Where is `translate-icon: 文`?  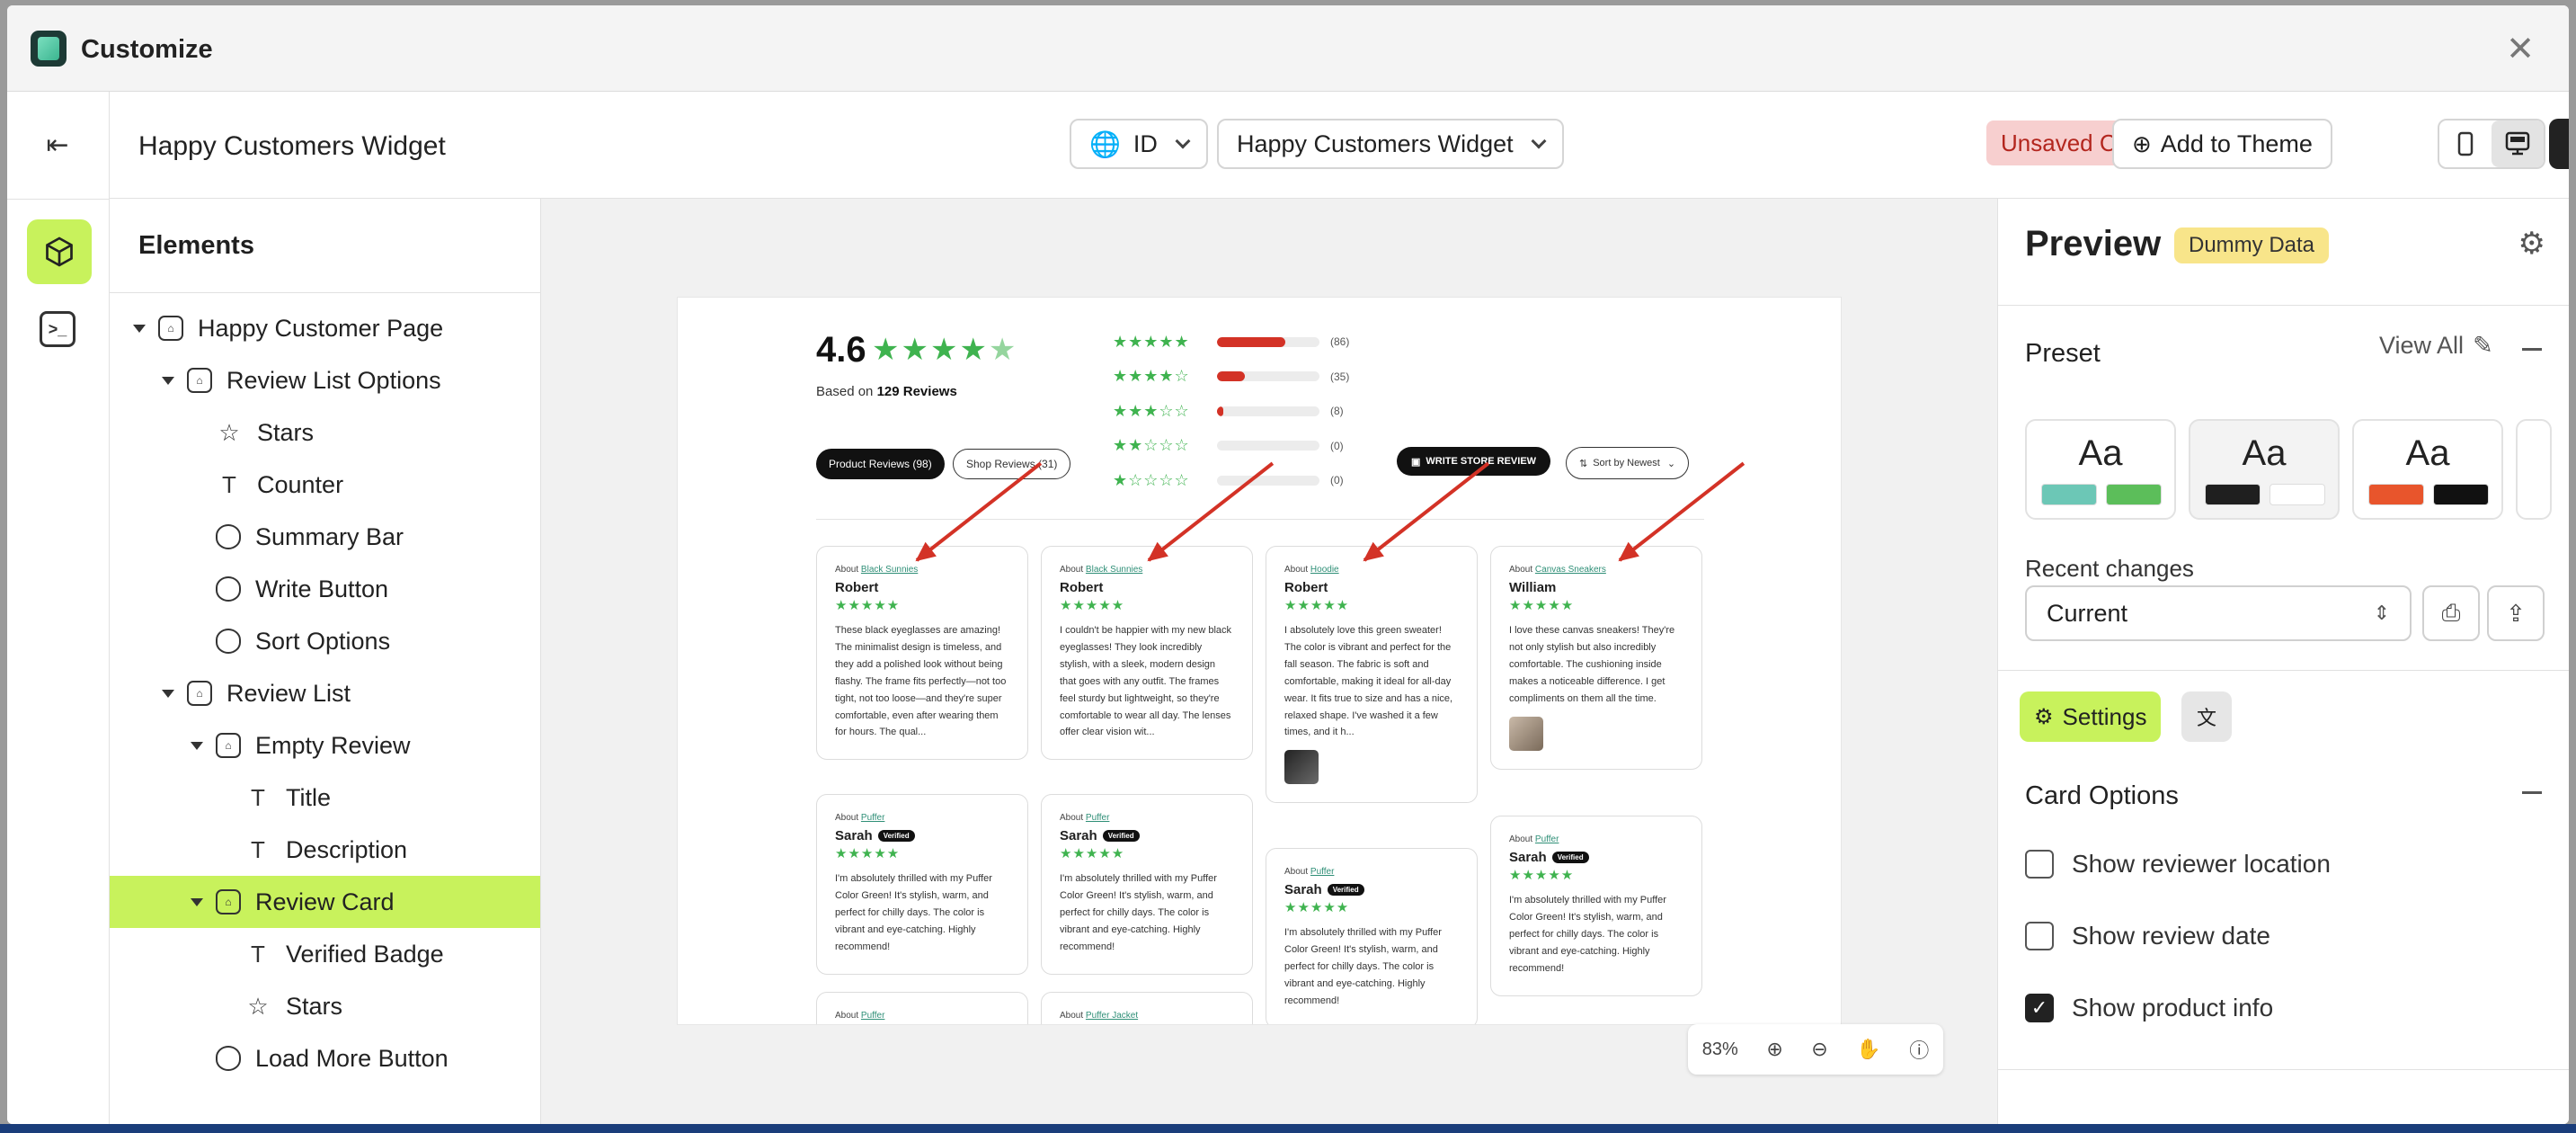 translate-icon: 文 is located at coordinates (2206, 718).